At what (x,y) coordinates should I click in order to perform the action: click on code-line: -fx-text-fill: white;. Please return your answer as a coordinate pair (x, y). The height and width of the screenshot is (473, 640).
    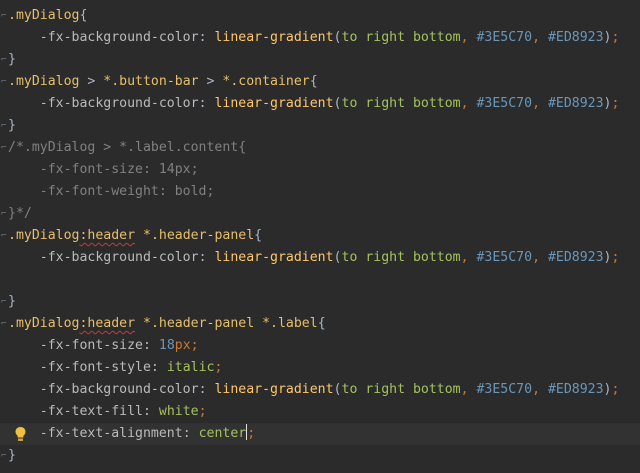
    Looking at the image, I should click on (320, 412).